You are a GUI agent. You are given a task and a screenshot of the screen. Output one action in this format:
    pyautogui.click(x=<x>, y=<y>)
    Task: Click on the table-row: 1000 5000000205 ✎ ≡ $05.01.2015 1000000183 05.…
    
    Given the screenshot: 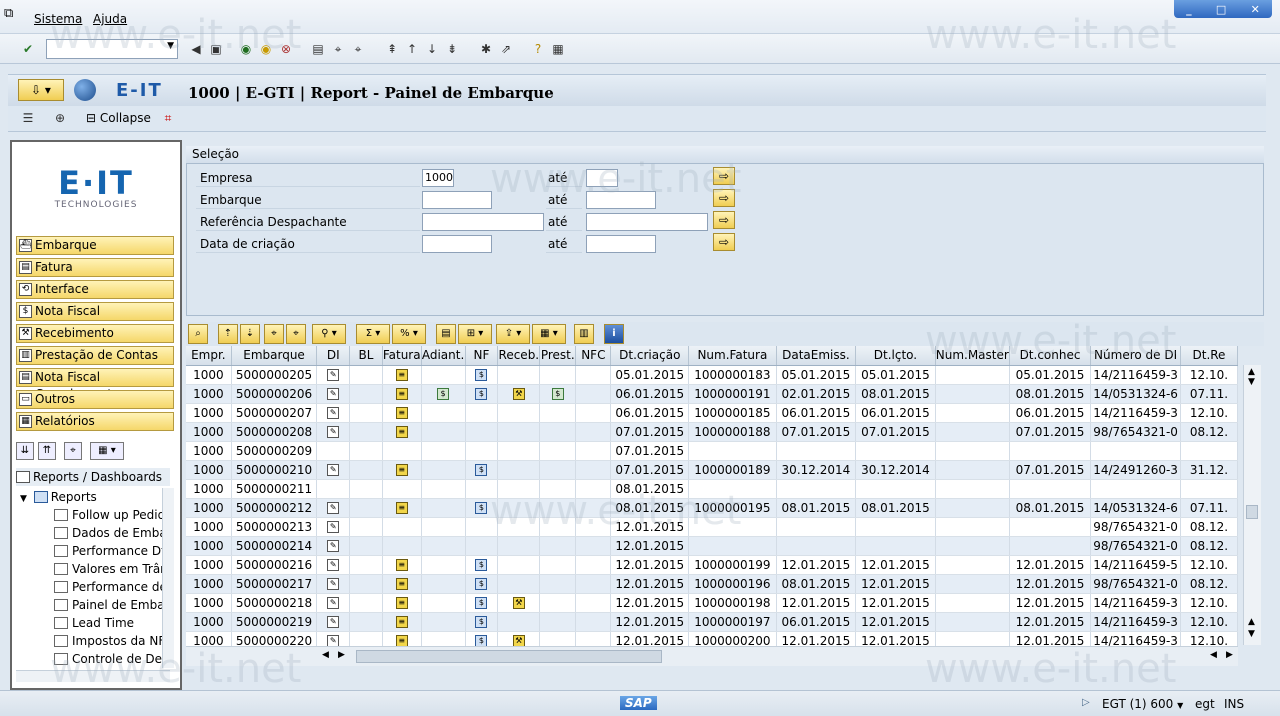 What is the action you would take?
    pyautogui.click(x=712, y=375)
    